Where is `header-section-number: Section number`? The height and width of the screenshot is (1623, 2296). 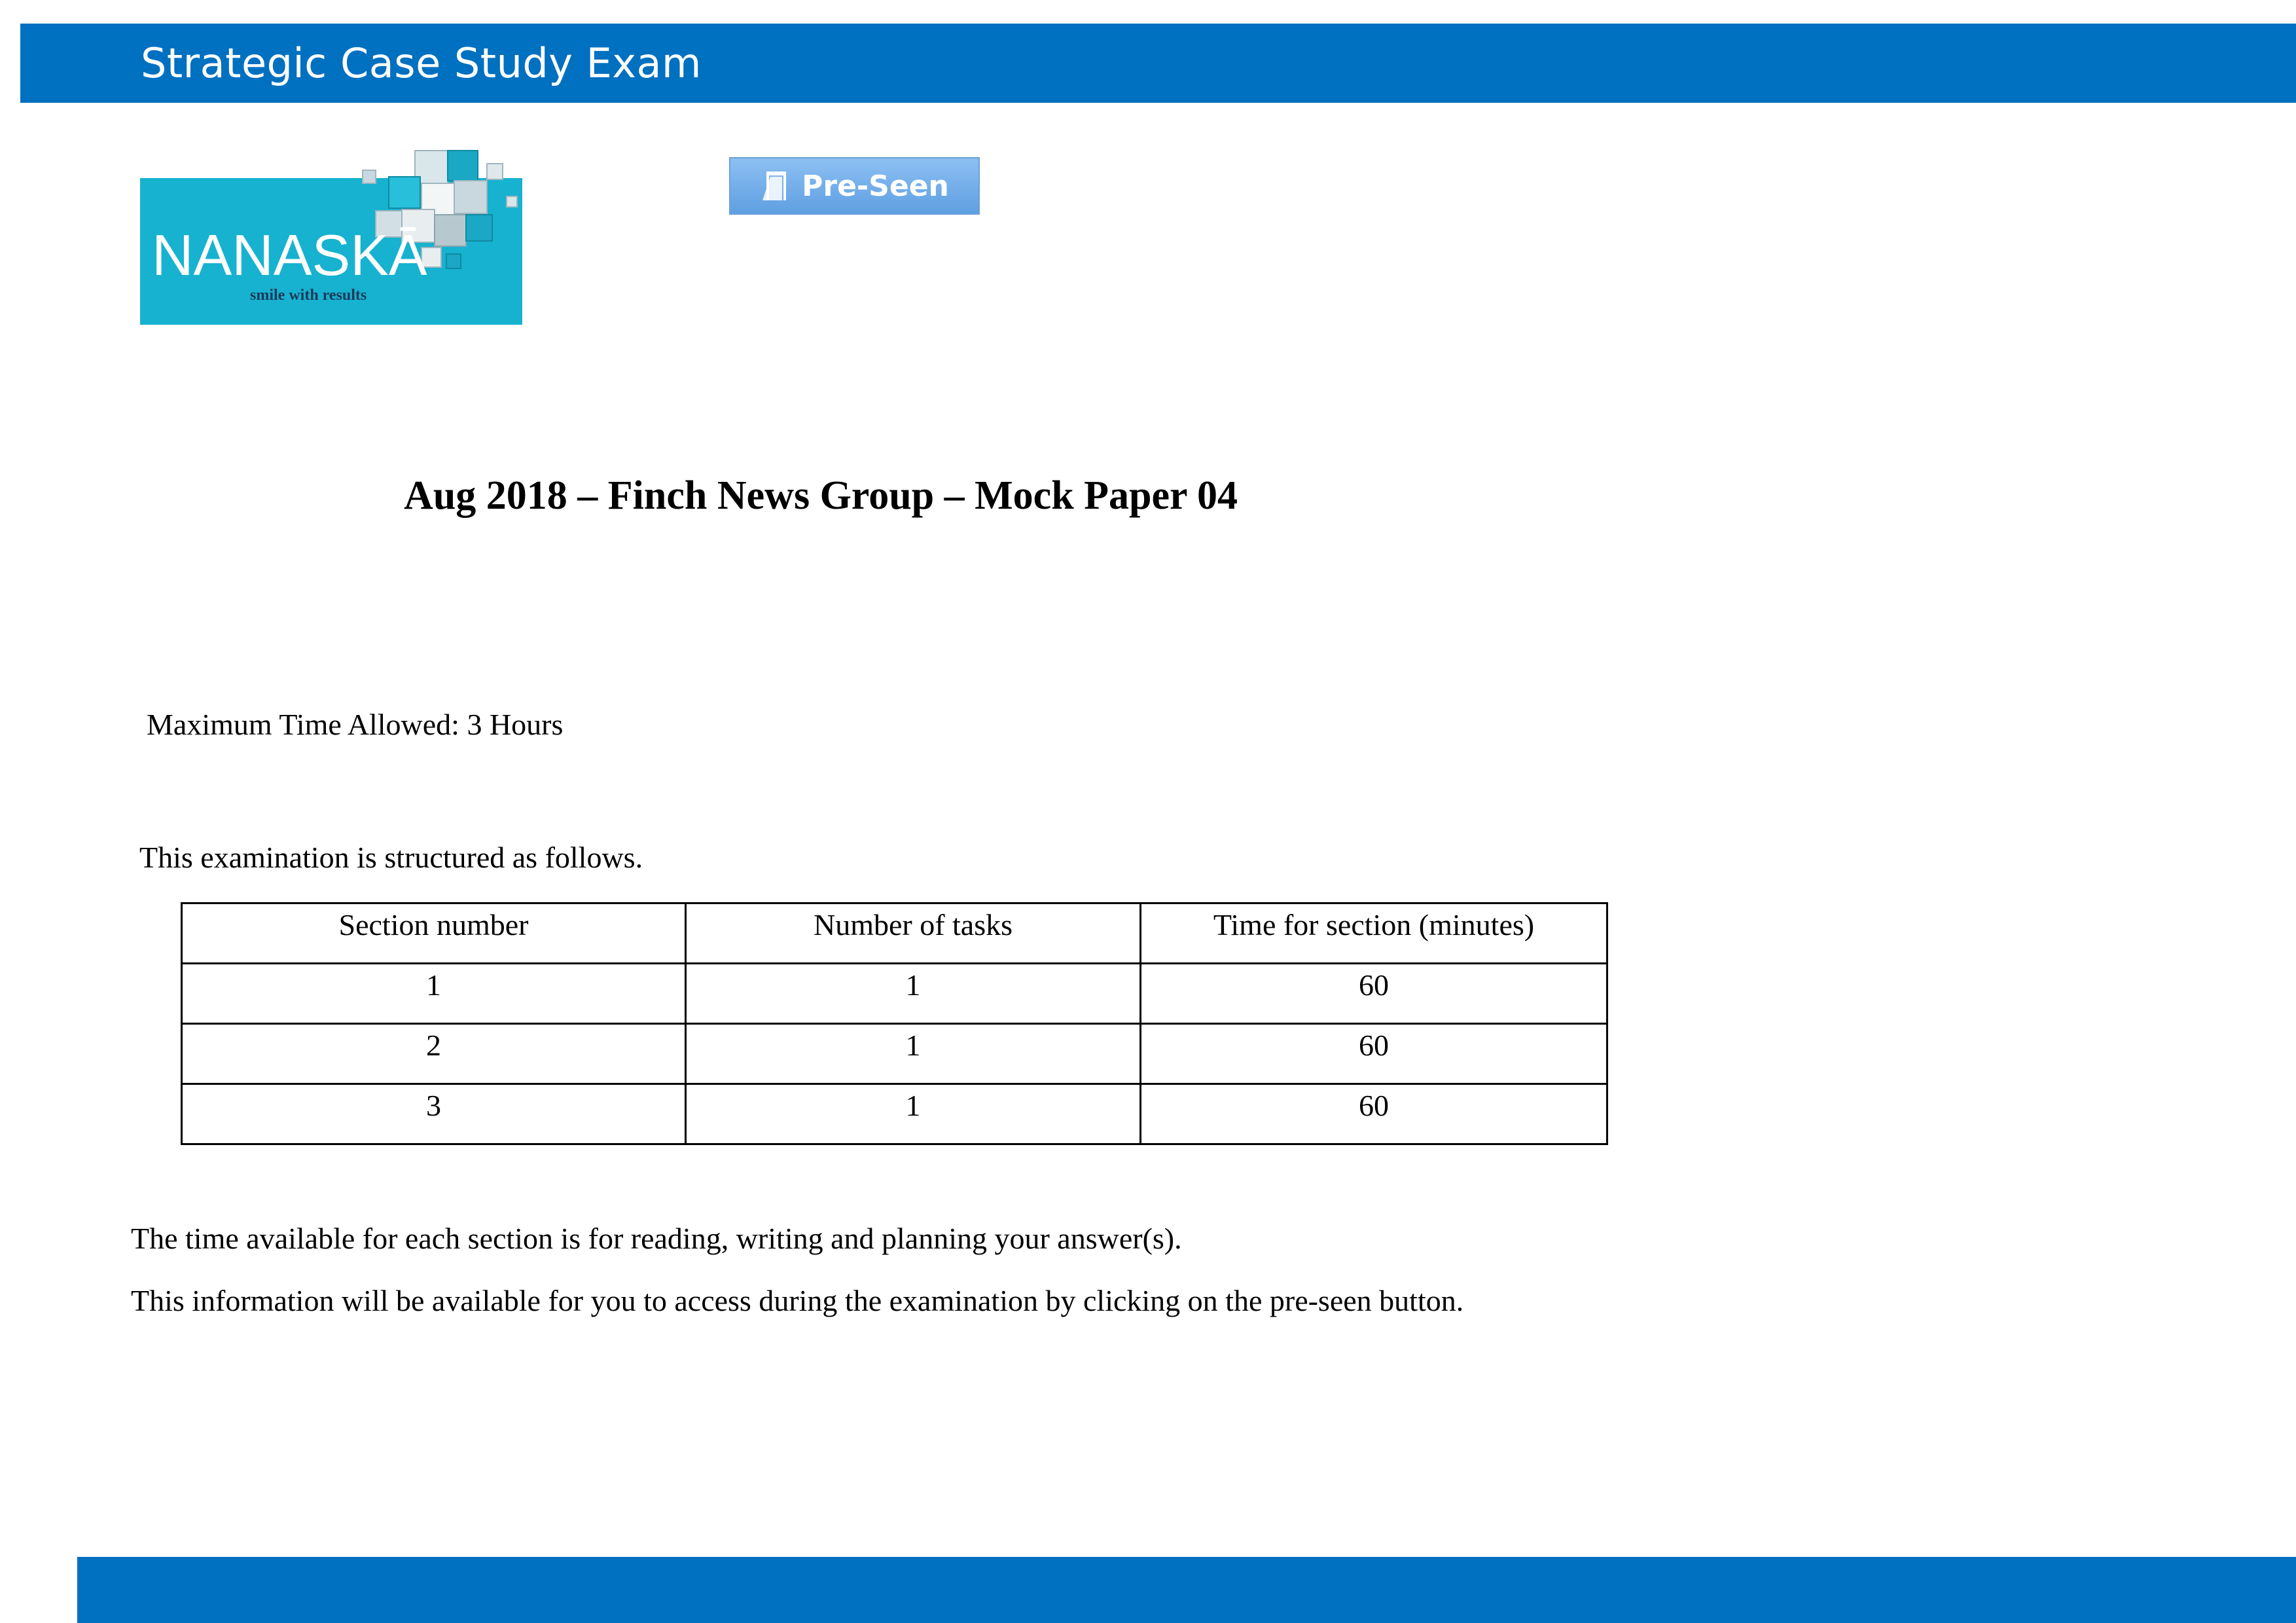
header-section-number: Section number is located at coordinates (434, 933).